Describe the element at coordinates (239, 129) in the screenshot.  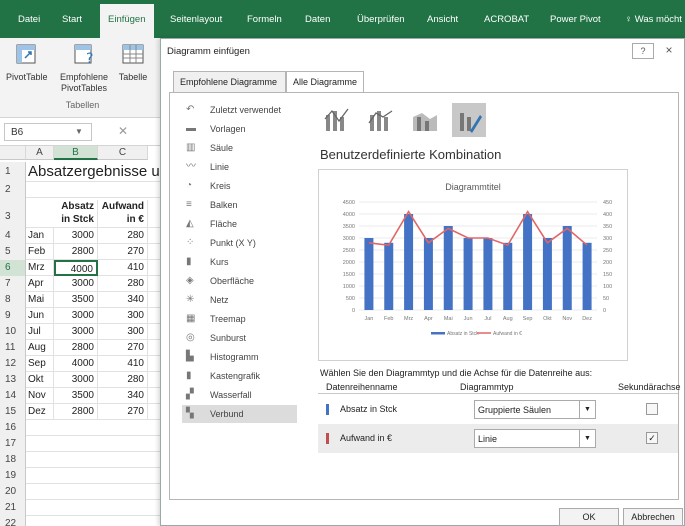
I see `chart-type-item: ▬ Vorlagen` at that location.